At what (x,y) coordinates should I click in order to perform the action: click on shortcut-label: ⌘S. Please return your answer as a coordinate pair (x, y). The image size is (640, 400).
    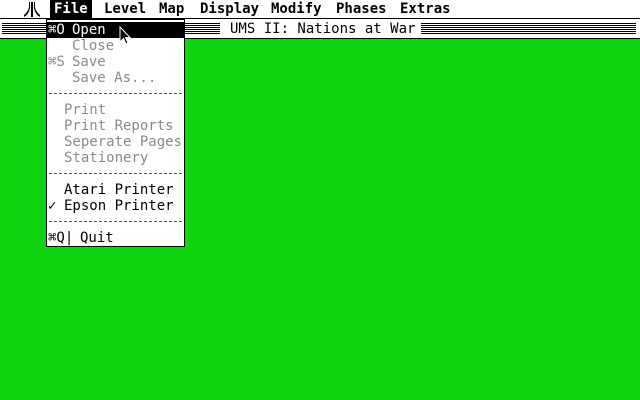
    Looking at the image, I should click on (56, 62).